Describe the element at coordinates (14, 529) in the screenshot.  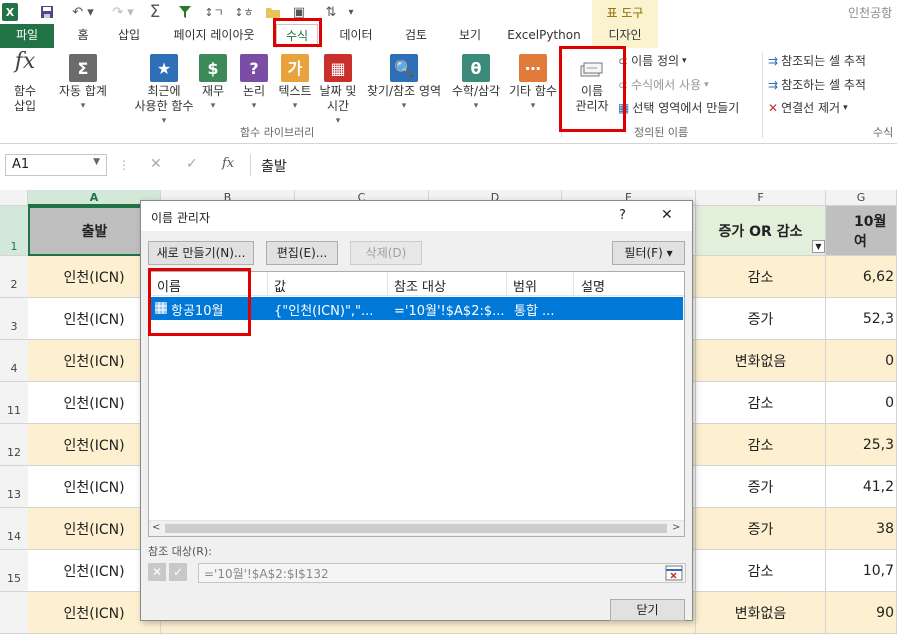
I see `row-header: 14` at that location.